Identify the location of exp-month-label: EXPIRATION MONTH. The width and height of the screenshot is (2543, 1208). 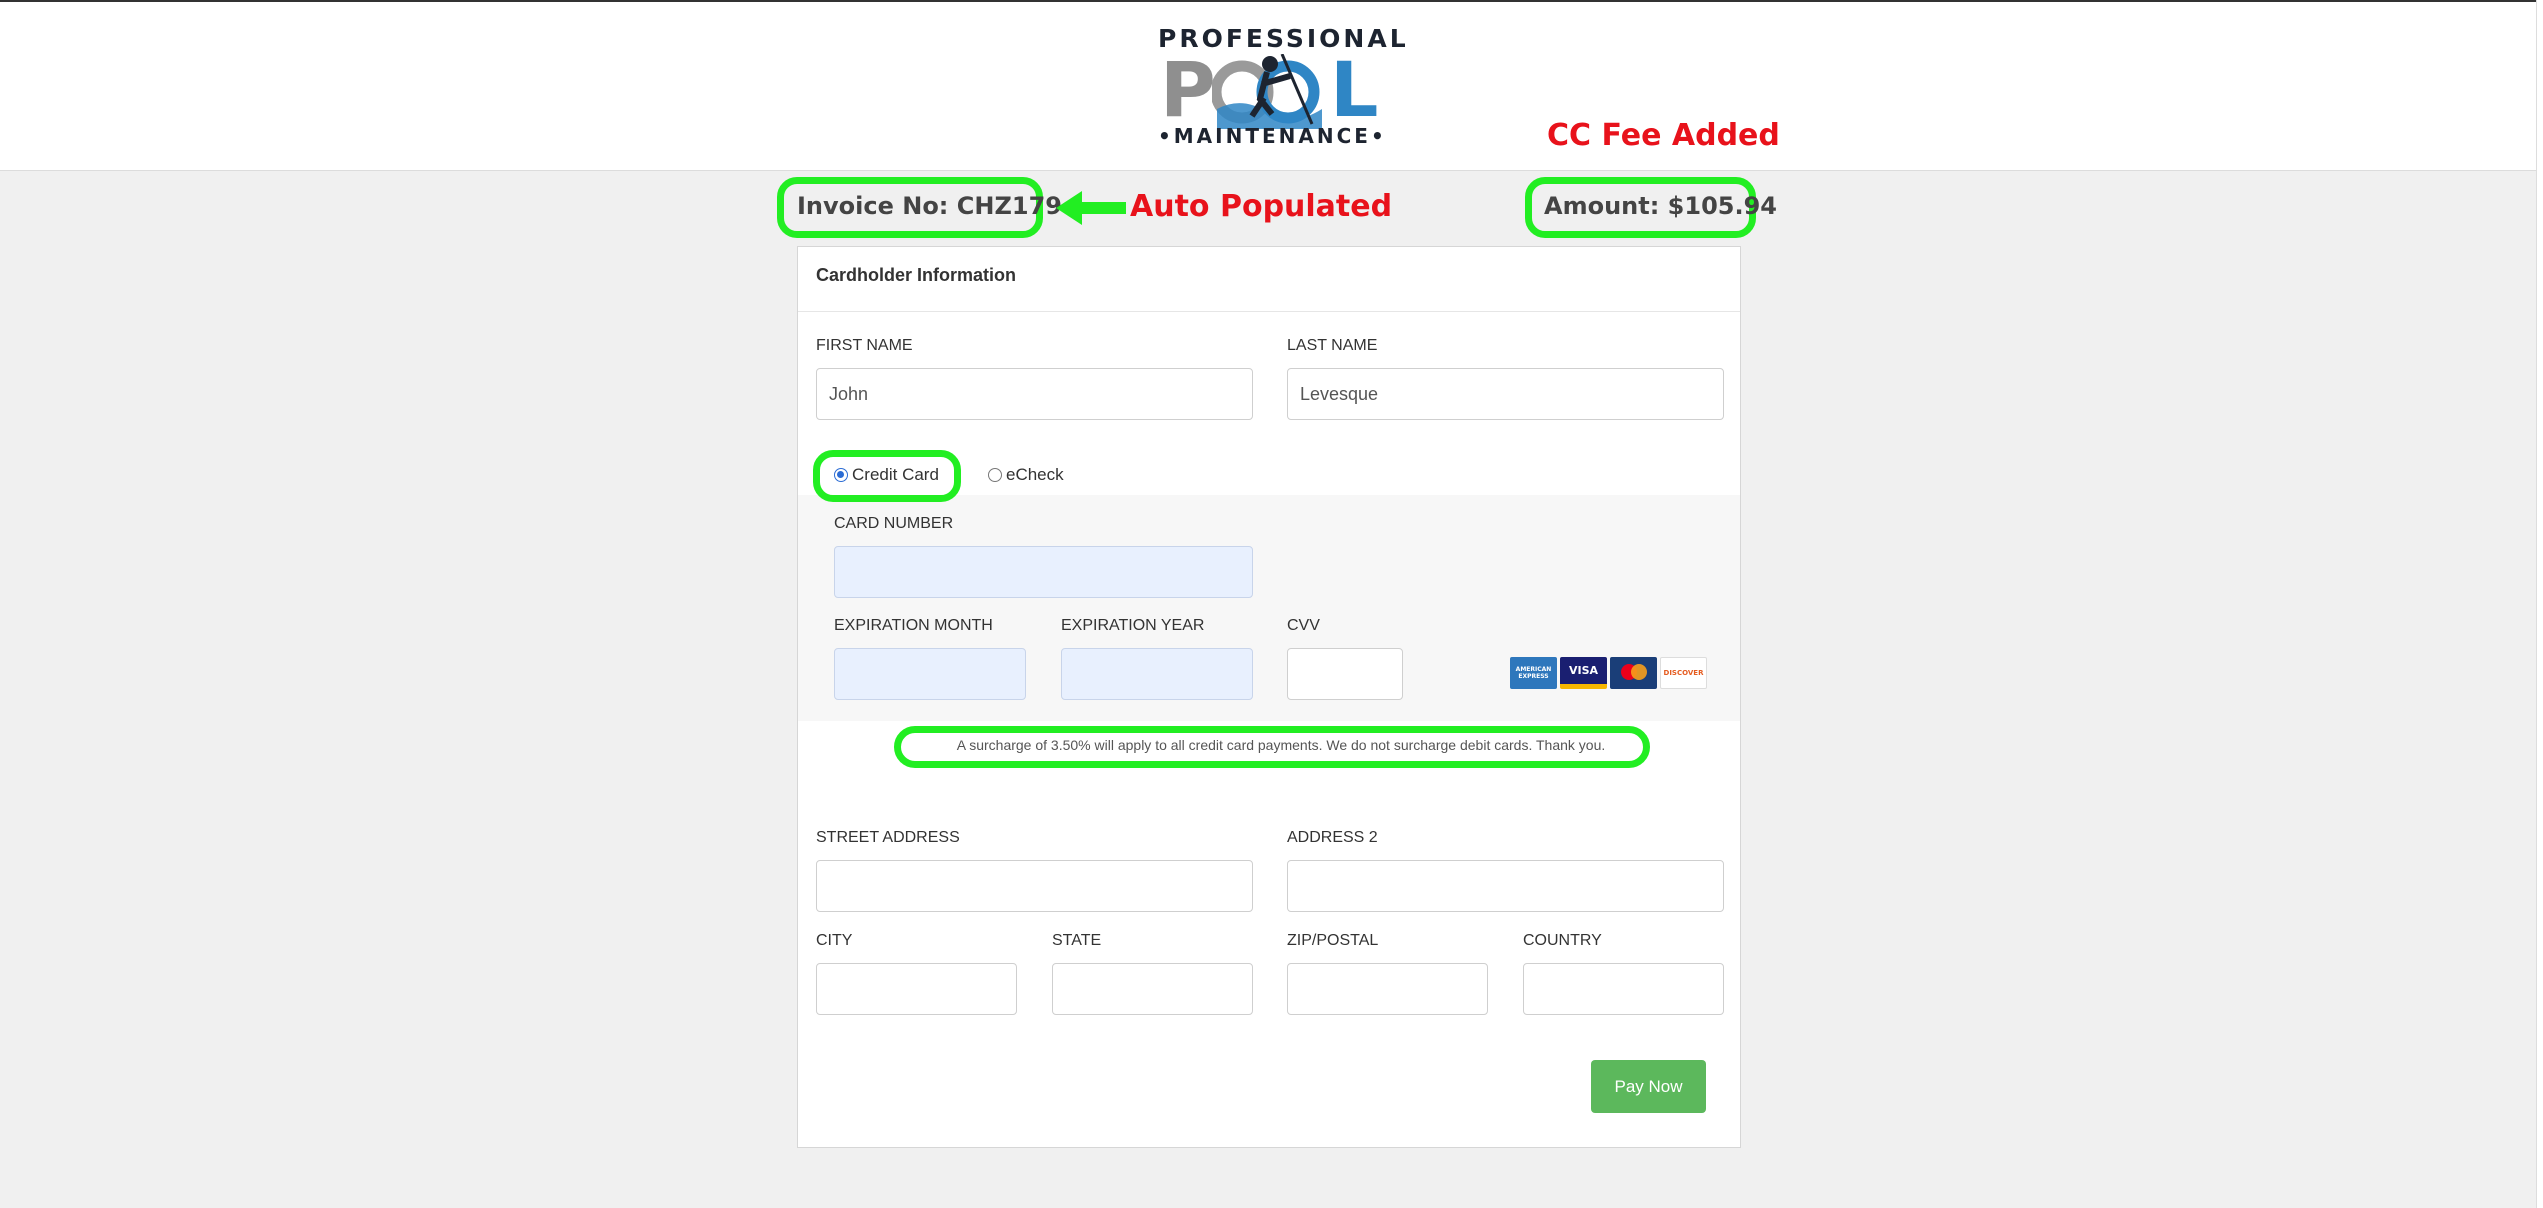
(913, 625).